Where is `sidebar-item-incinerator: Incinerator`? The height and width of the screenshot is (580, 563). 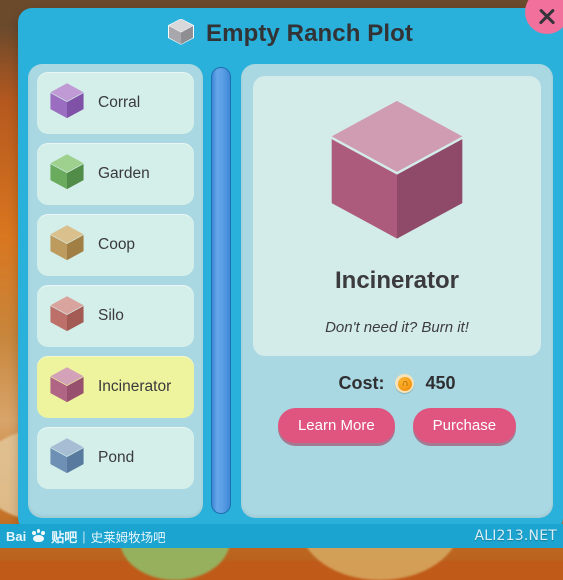
sidebar-item-incinerator: Incinerator is located at coordinates (115, 387).